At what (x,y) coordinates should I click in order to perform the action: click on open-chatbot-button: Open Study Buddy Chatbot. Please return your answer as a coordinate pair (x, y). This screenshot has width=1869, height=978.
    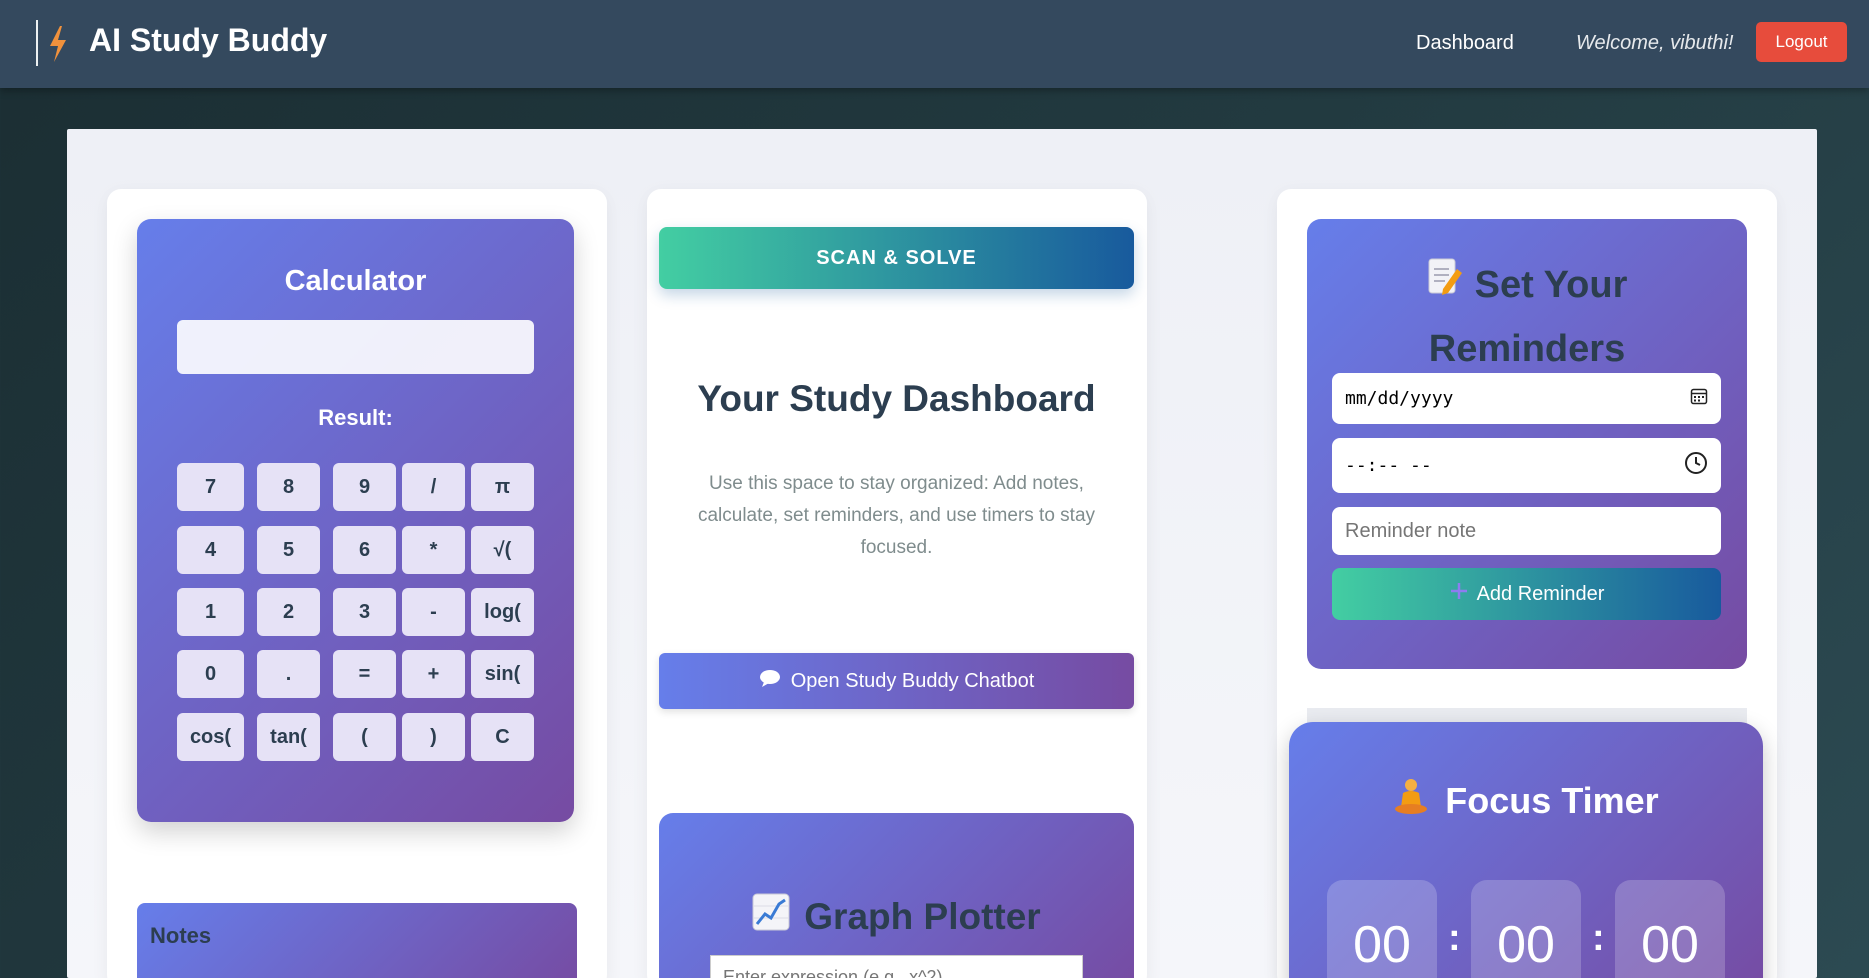
    Looking at the image, I should click on (896, 681).